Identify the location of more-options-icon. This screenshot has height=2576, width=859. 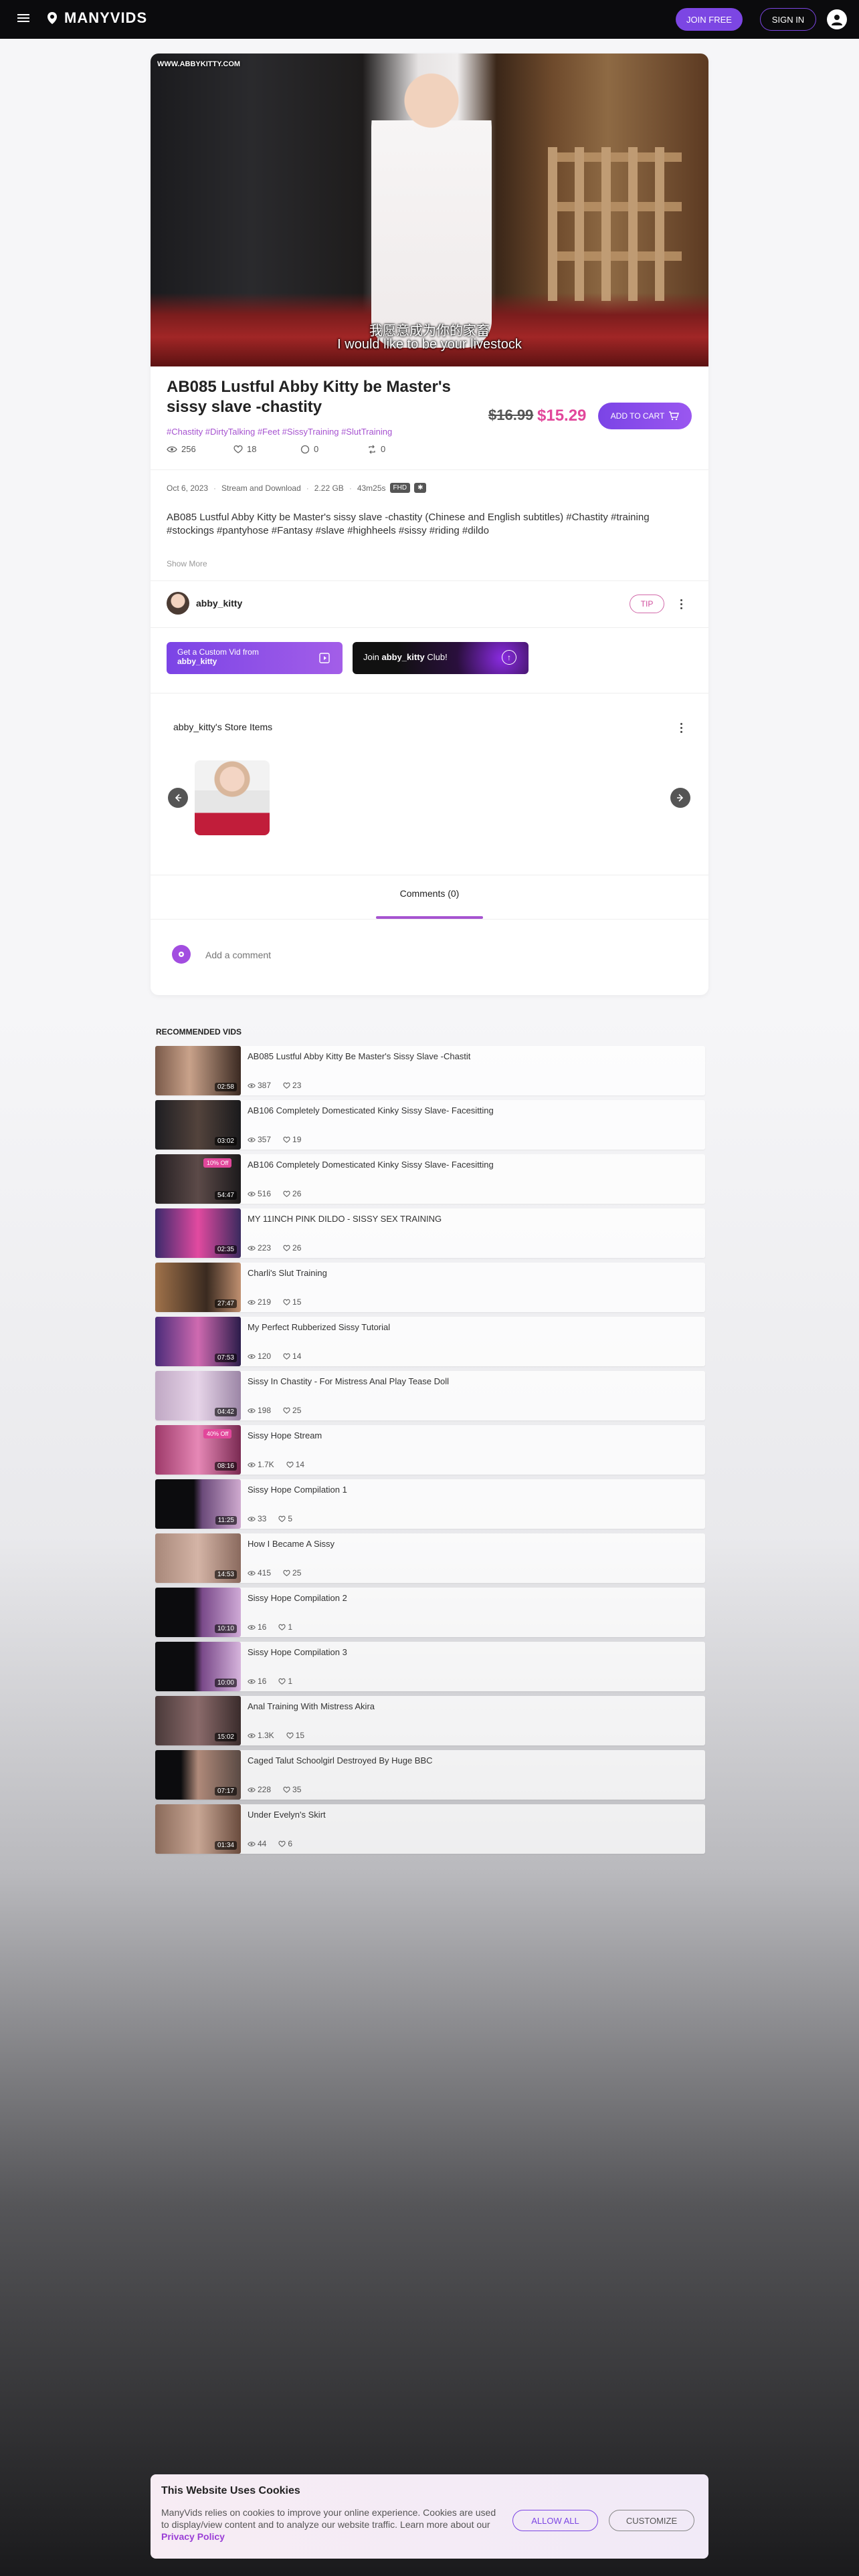
(681, 604).